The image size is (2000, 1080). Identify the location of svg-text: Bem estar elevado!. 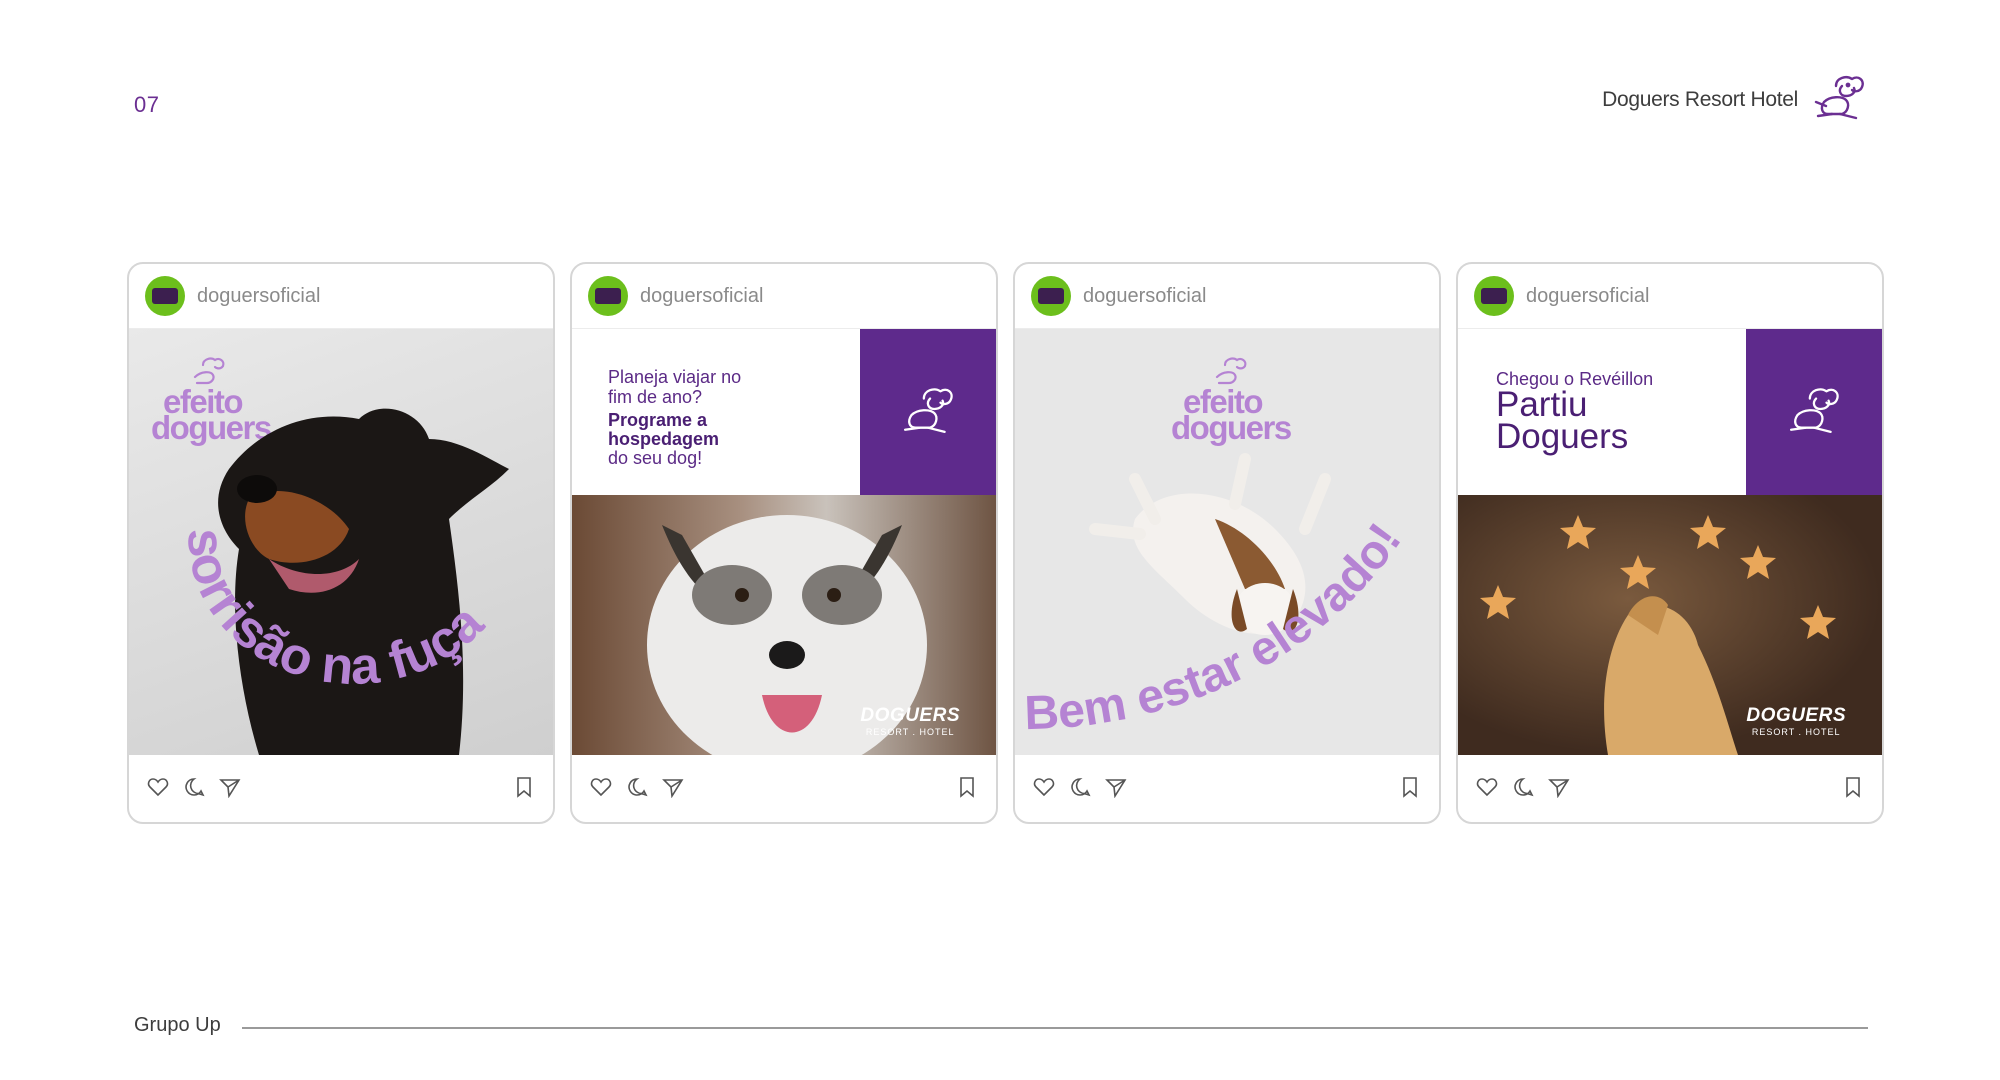
(1217, 627).